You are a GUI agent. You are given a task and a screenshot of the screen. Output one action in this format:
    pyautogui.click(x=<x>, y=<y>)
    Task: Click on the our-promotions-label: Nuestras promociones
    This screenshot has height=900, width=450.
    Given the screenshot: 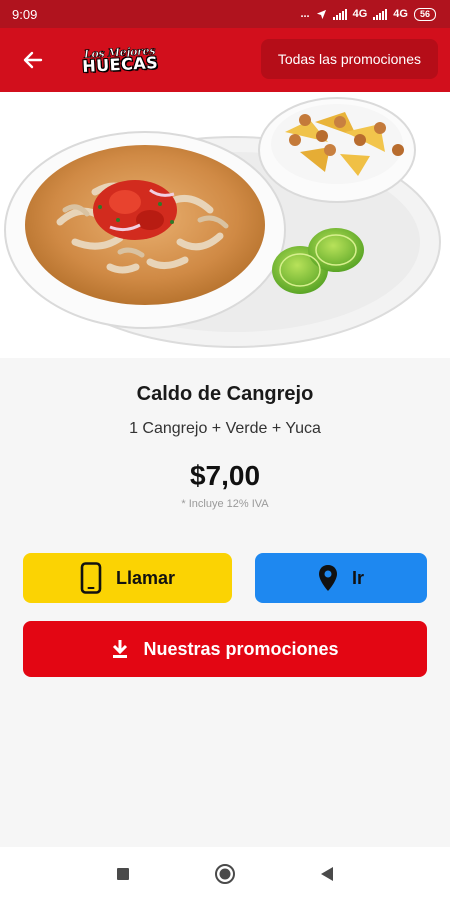 What is the action you would take?
    pyautogui.click(x=241, y=648)
    